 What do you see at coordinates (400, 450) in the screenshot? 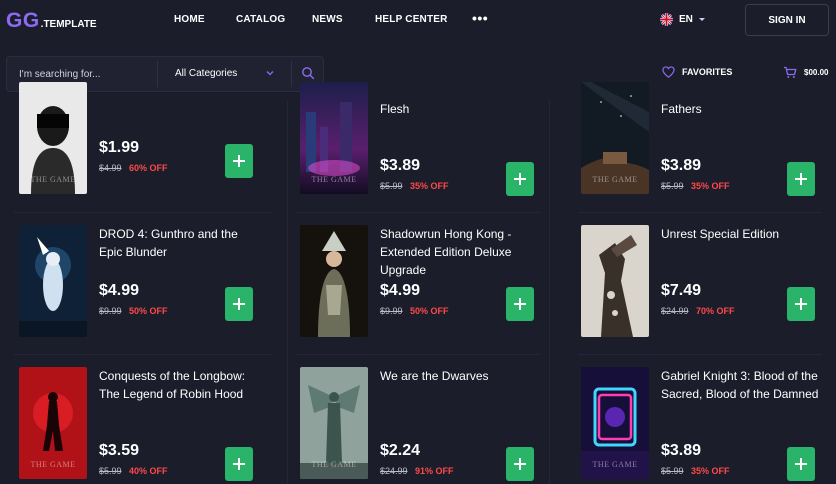
I see `product-price: $2.24` at bounding box center [400, 450].